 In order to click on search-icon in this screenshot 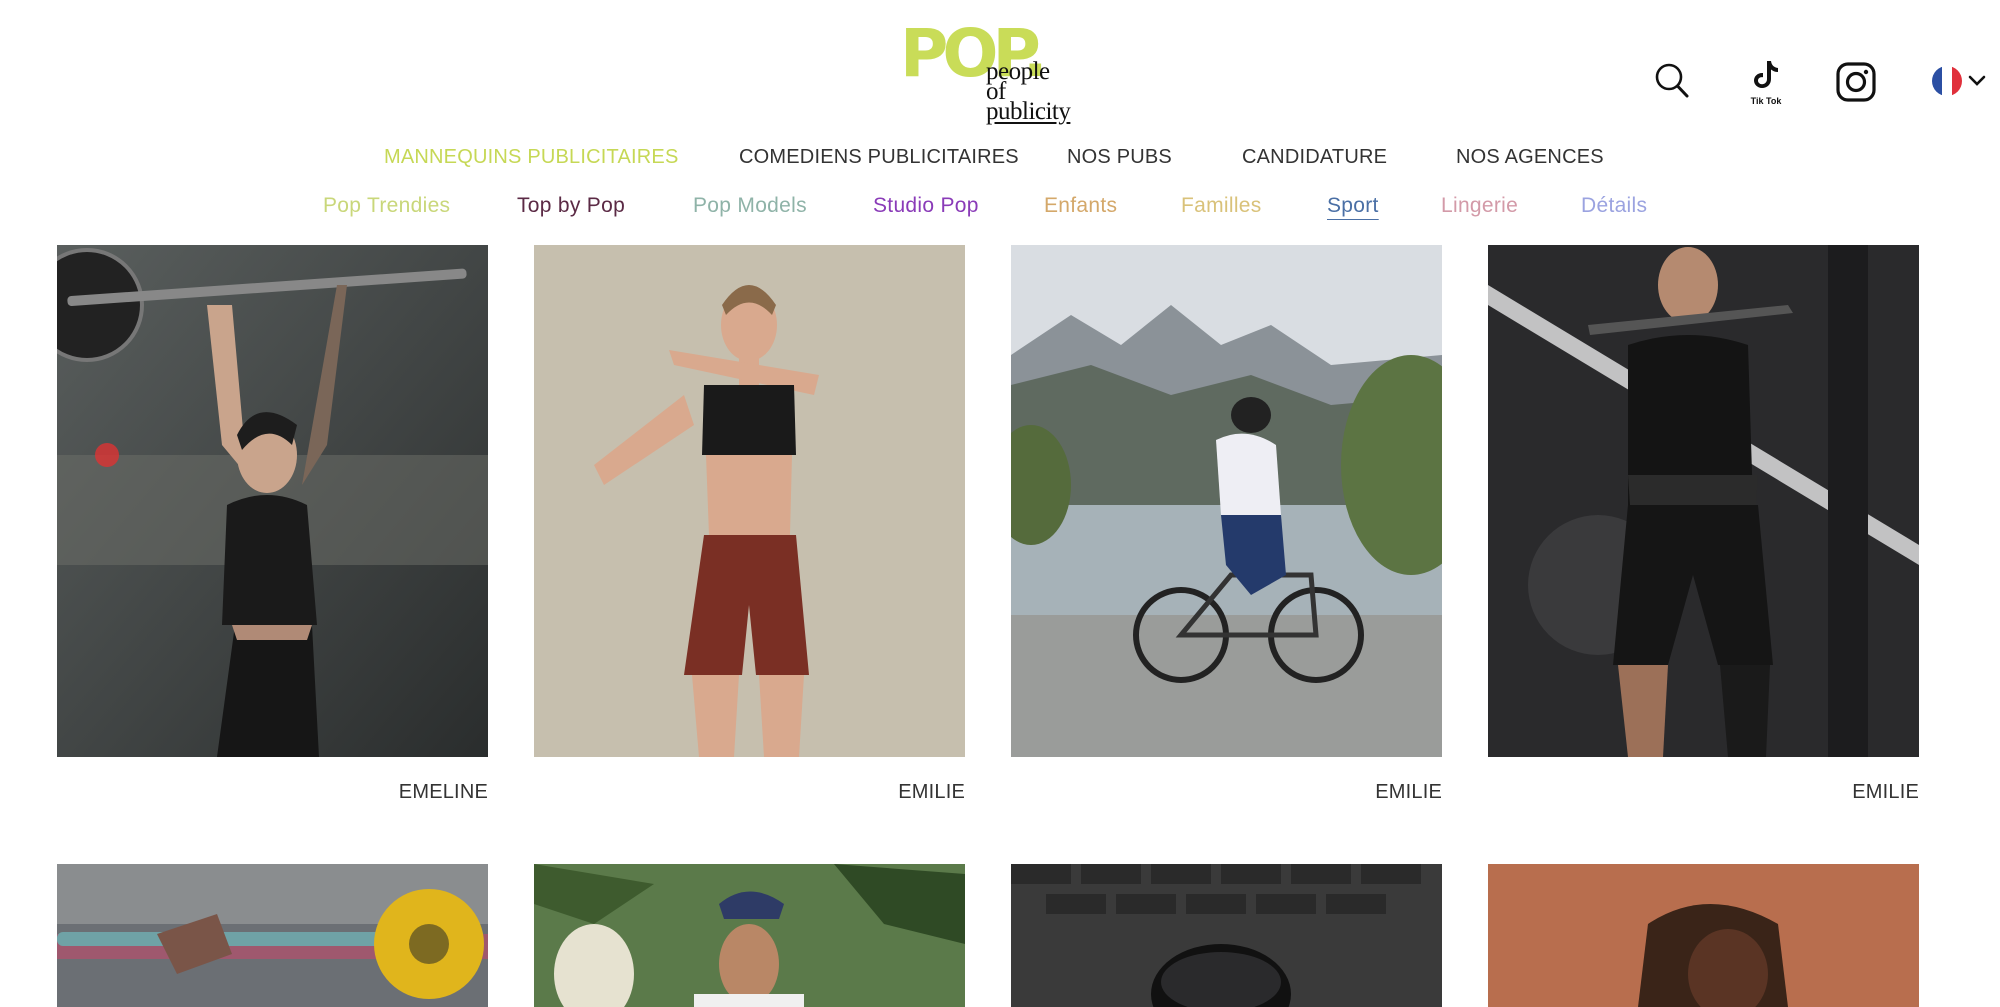, I will do `click(1672, 81)`.